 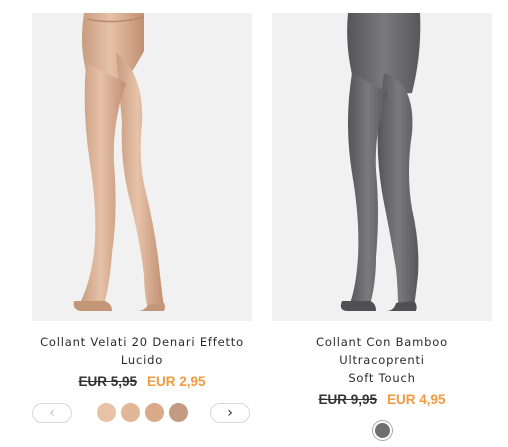 What do you see at coordinates (230, 413) in the screenshot?
I see `chevron-right-icon: ›` at bounding box center [230, 413].